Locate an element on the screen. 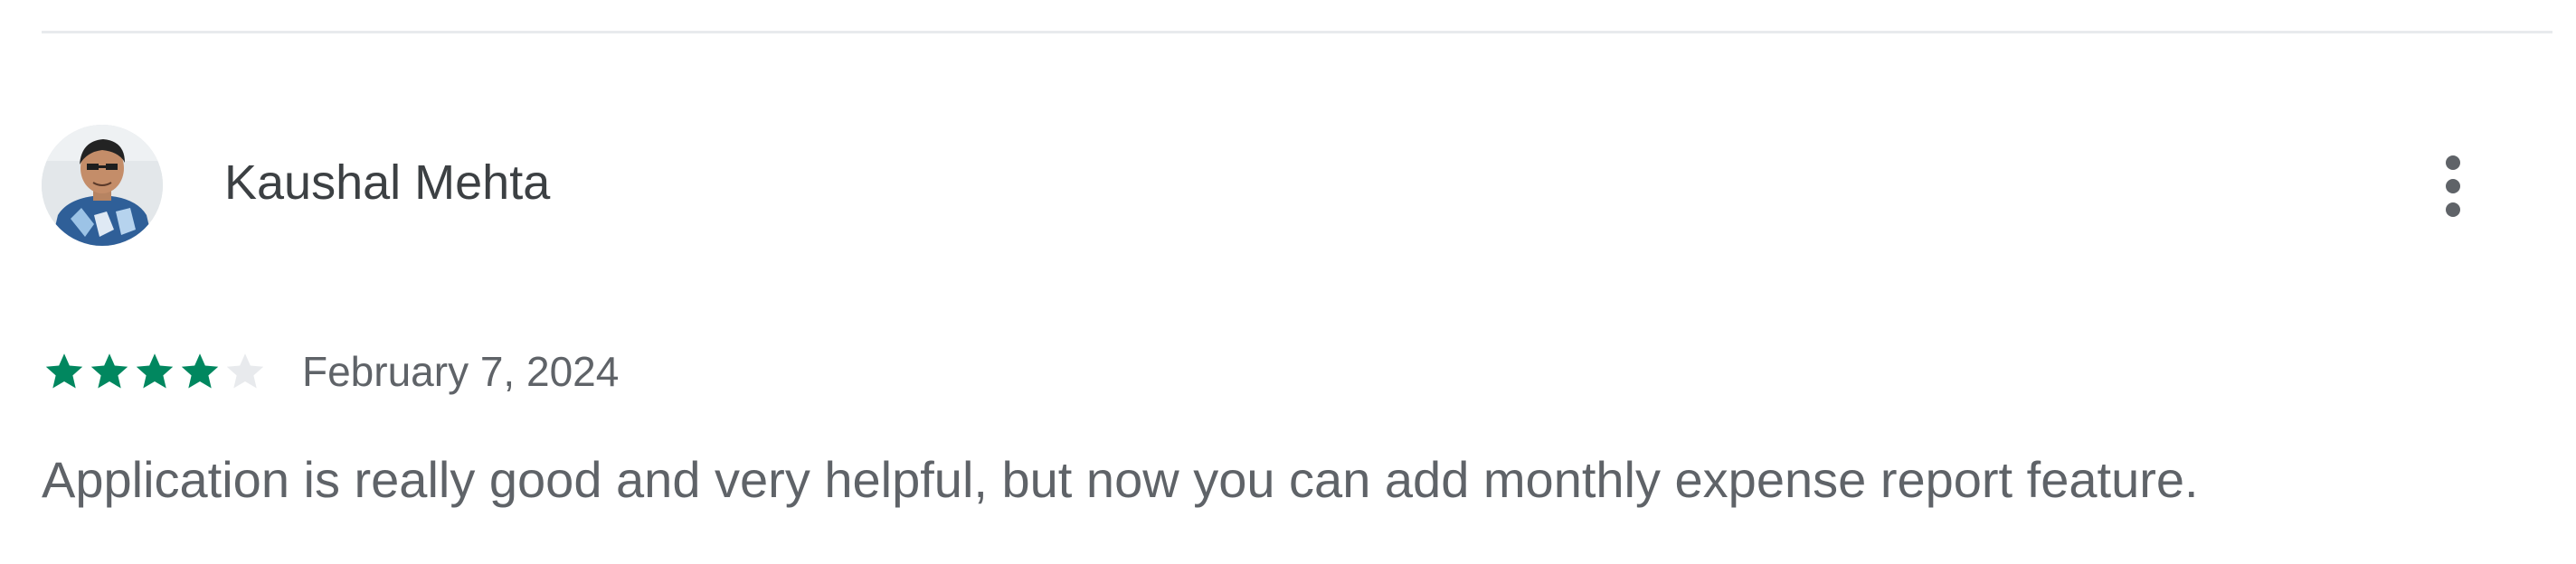 The height and width of the screenshot is (564, 2576). star-rating is located at coordinates (155, 372).